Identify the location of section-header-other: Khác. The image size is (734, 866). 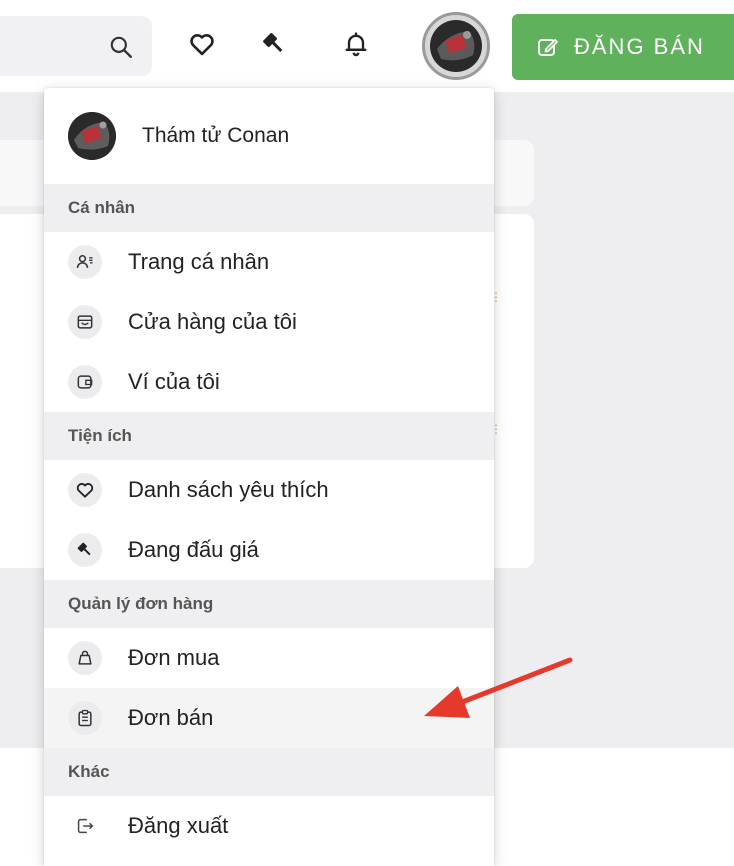
(269, 772).